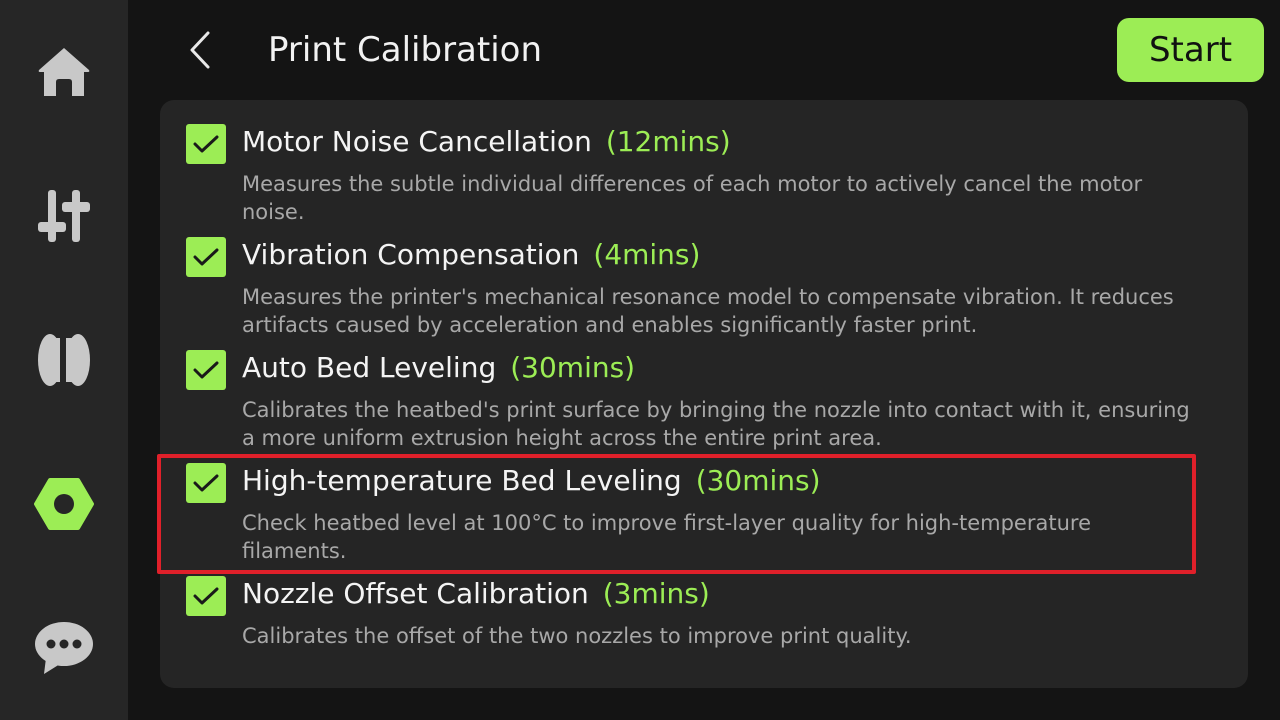  I want to click on calibration-item-title: Vibration Compensation (4mins), so click(471, 255).